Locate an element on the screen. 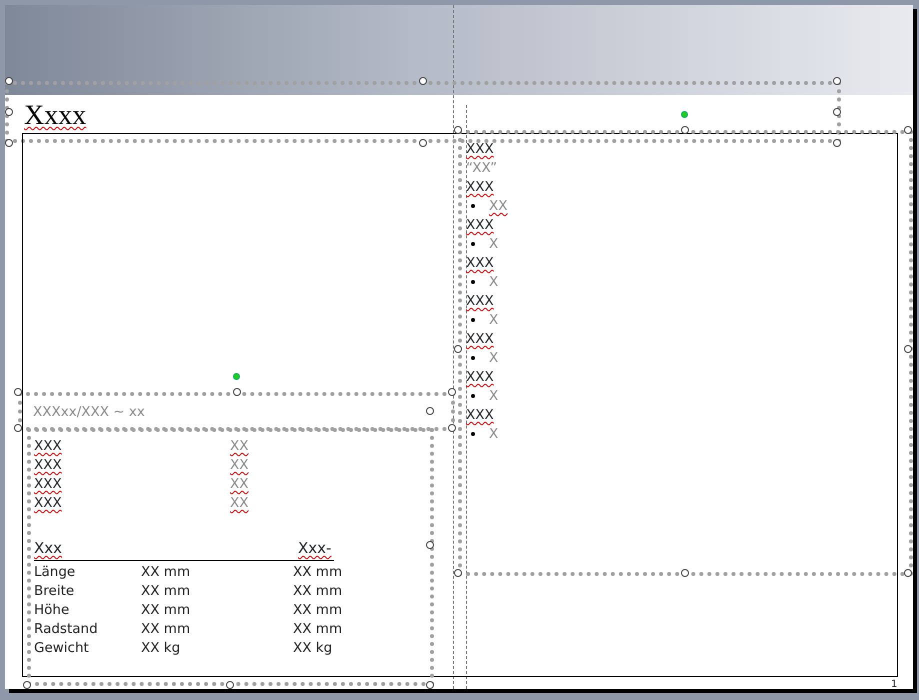  spec-label: Breite is located at coordinates (54, 591).